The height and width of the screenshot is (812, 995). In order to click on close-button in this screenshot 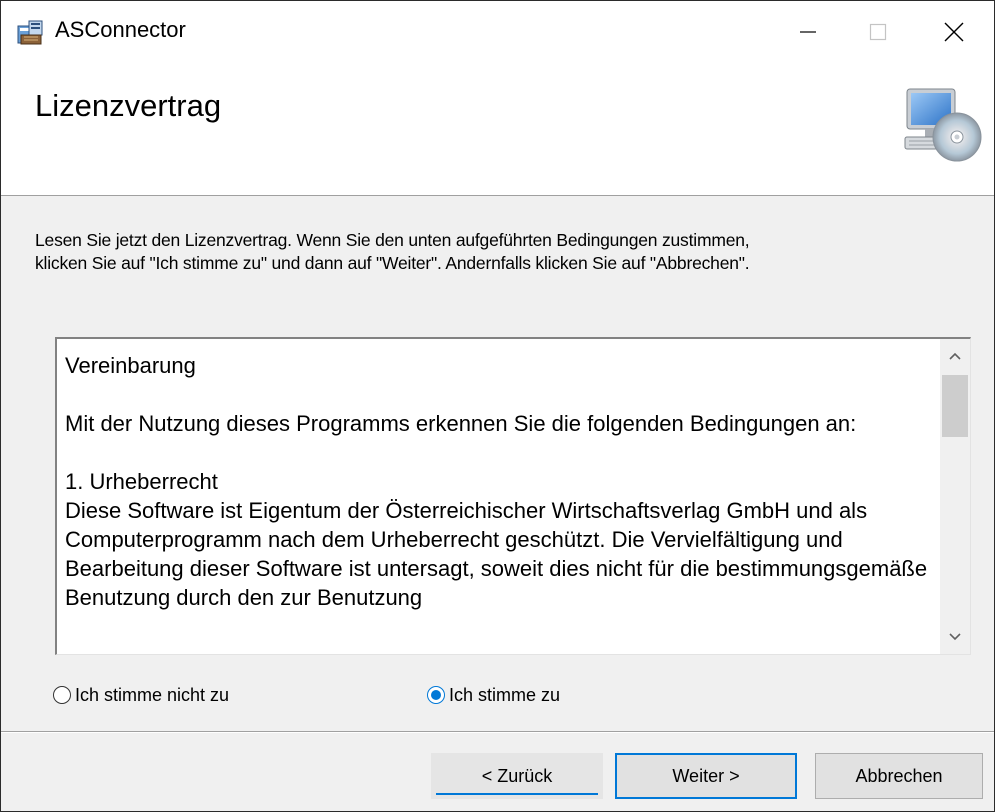, I will do `click(953, 32)`.